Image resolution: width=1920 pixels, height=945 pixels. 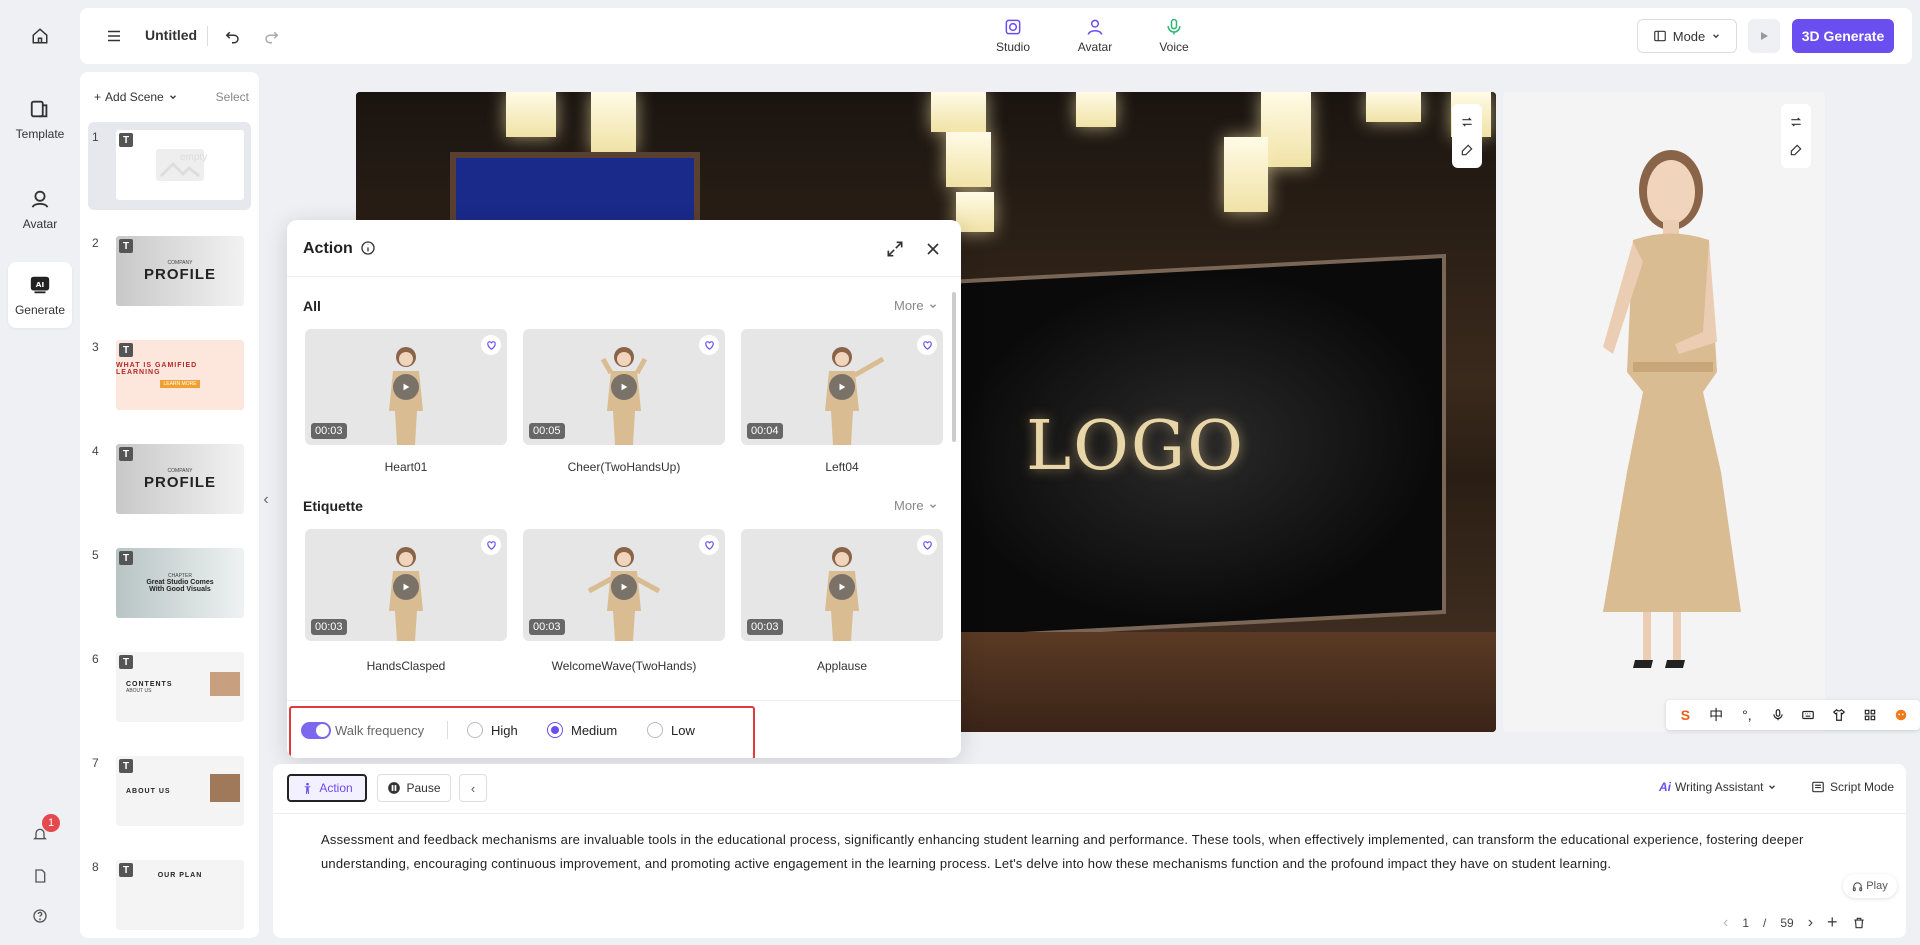 I want to click on nav-template: Template, so click(x=40, y=119).